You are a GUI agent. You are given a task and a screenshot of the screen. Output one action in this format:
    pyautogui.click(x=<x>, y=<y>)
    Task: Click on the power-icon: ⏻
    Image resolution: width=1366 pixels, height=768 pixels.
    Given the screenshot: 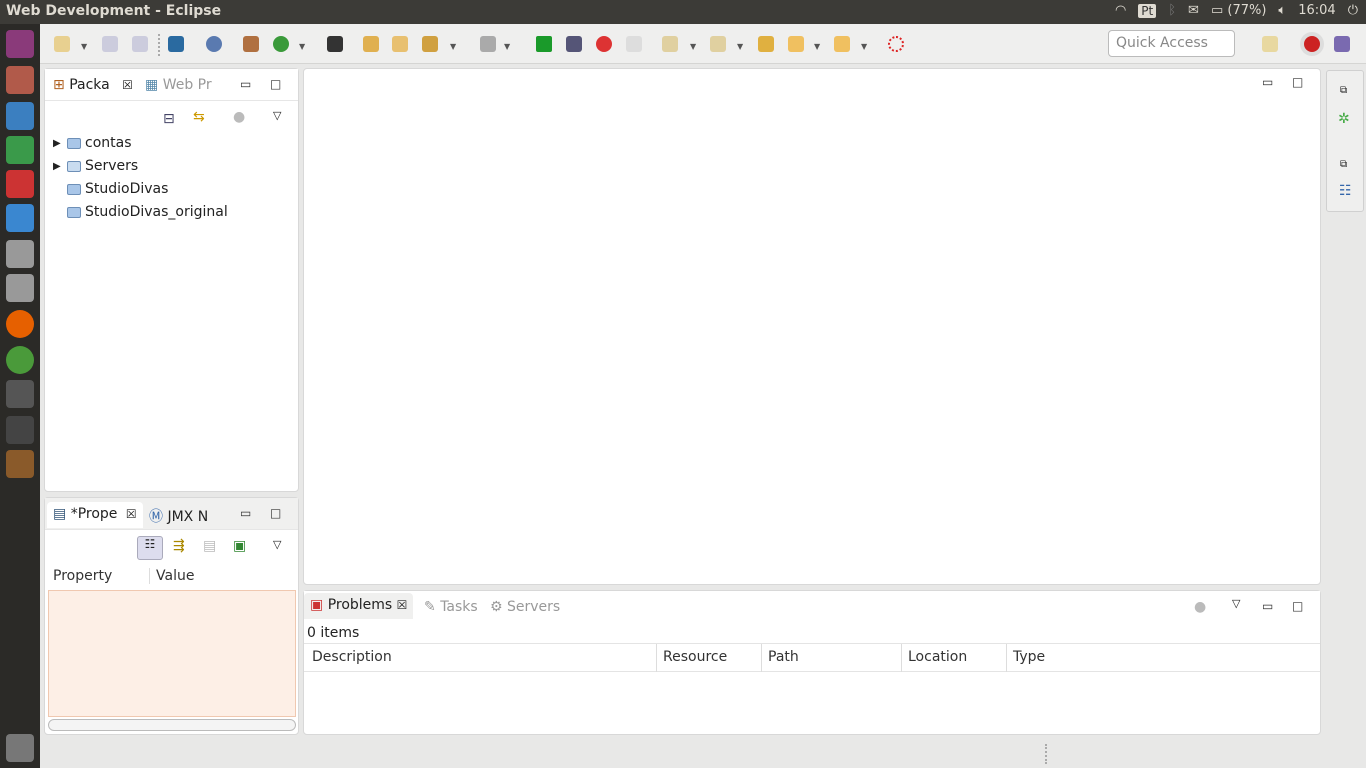 What is the action you would take?
    pyautogui.click(x=1353, y=10)
    